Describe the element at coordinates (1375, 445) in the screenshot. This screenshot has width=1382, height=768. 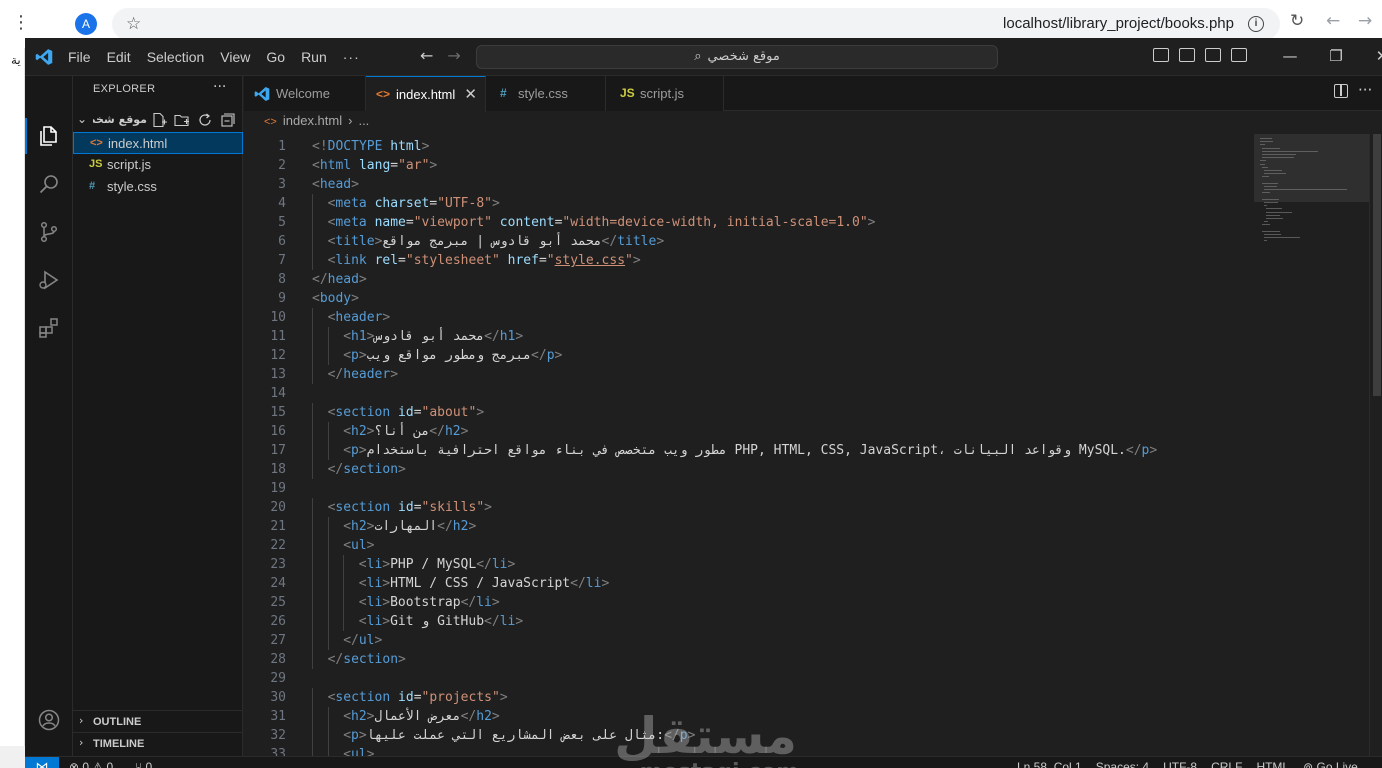
I see `vertical-scrollbar` at that location.